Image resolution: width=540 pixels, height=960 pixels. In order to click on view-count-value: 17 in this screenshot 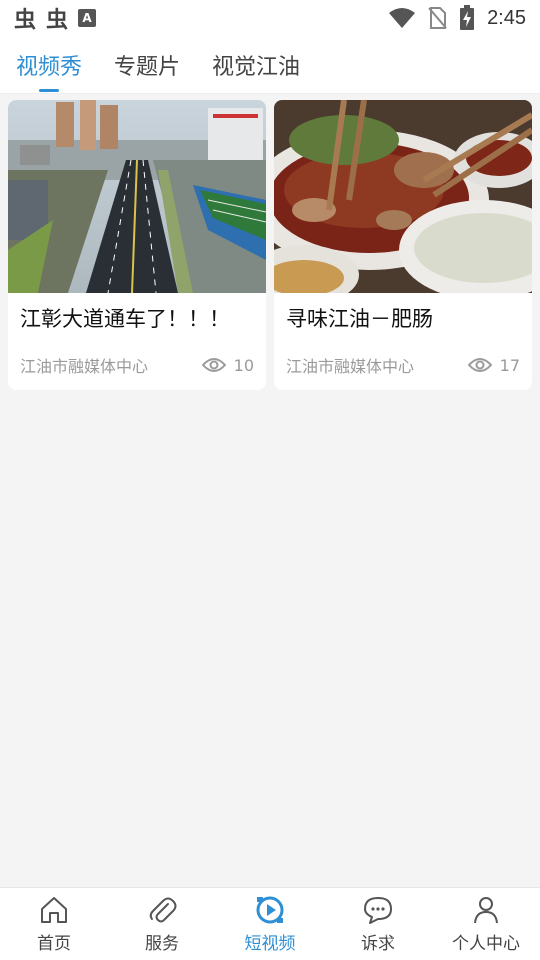, I will do `click(509, 365)`.